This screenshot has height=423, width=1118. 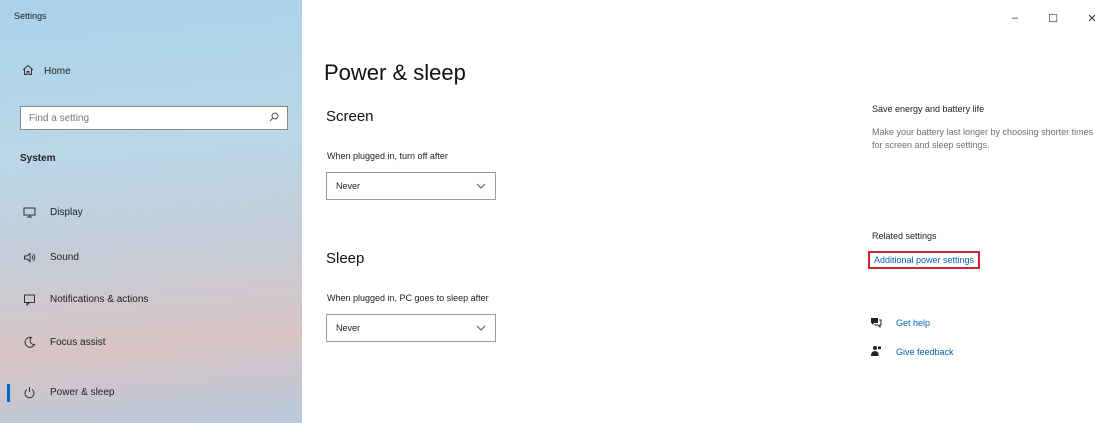 What do you see at coordinates (925, 352) in the screenshot?
I see `give-feedback-label: Give feedback` at bounding box center [925, 352].